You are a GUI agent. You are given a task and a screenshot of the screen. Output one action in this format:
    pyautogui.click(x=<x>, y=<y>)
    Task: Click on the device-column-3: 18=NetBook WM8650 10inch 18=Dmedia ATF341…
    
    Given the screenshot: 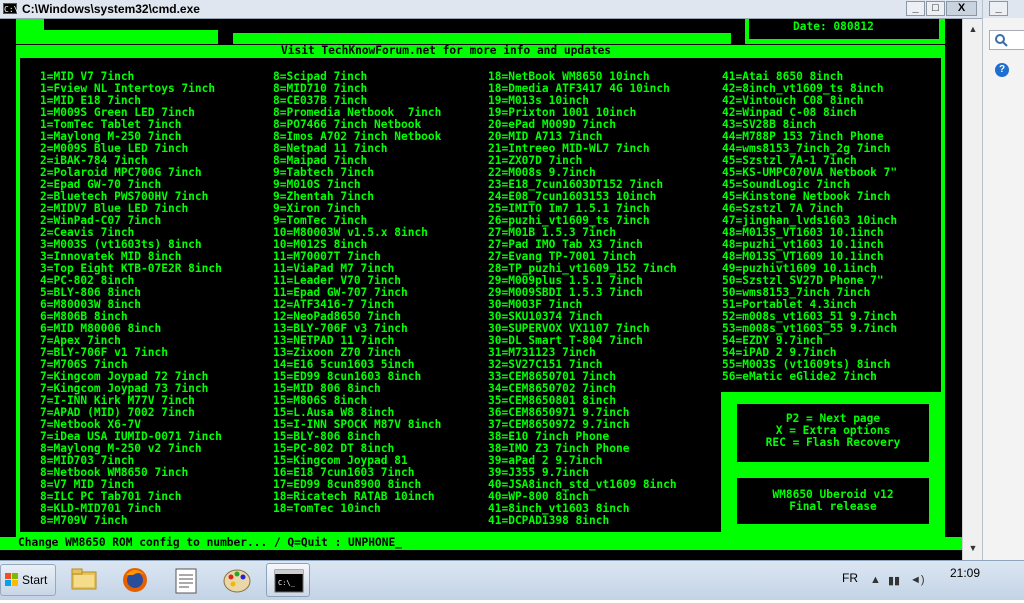 What is the action you would take?
    pyautogui.click(x=582, y=299)
    